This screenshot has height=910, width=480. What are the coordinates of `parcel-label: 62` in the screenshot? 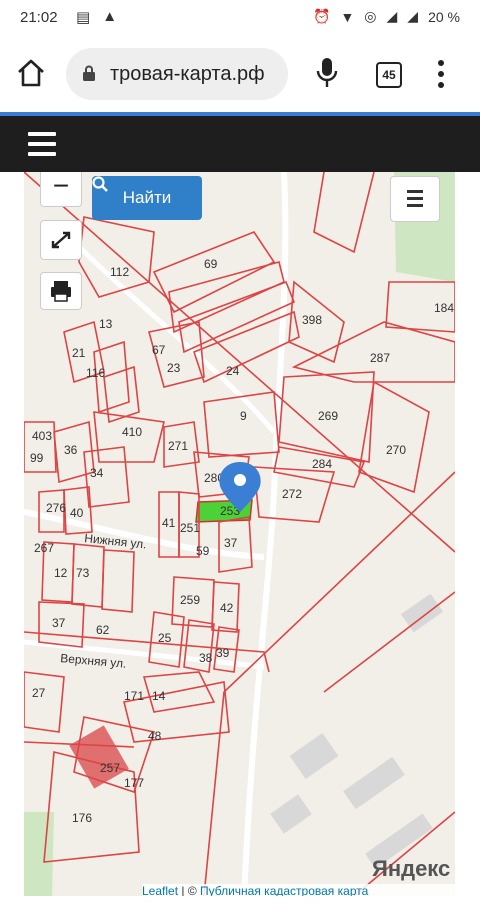 It's located at (103, 630).